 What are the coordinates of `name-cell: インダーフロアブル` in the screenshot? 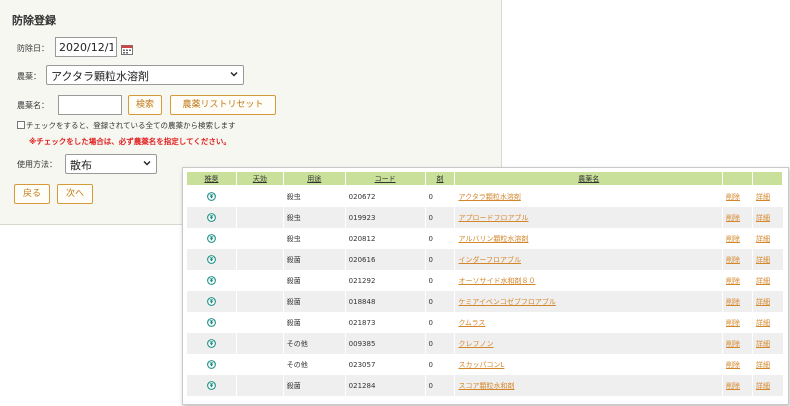 It's located at (588, 259).